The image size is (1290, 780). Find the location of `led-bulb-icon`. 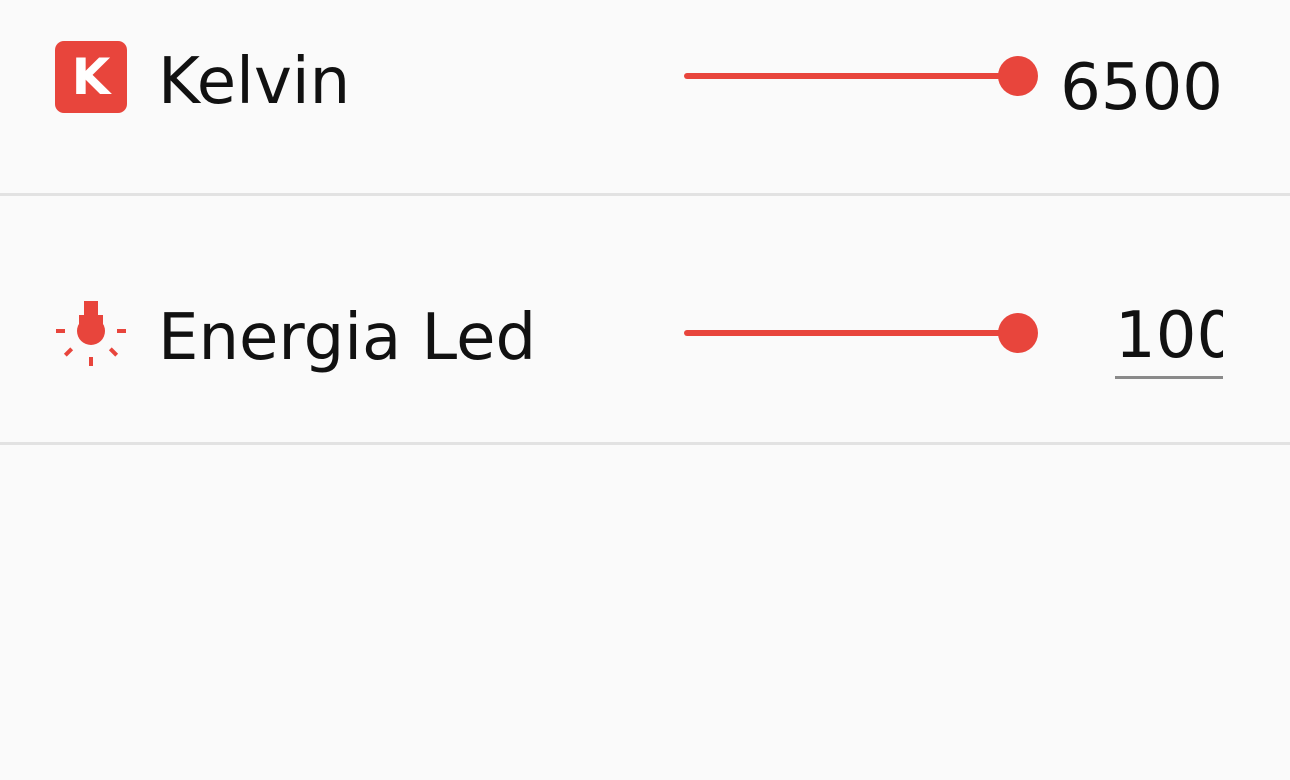

led-bulb-icon is located at coordinates (92, 334).